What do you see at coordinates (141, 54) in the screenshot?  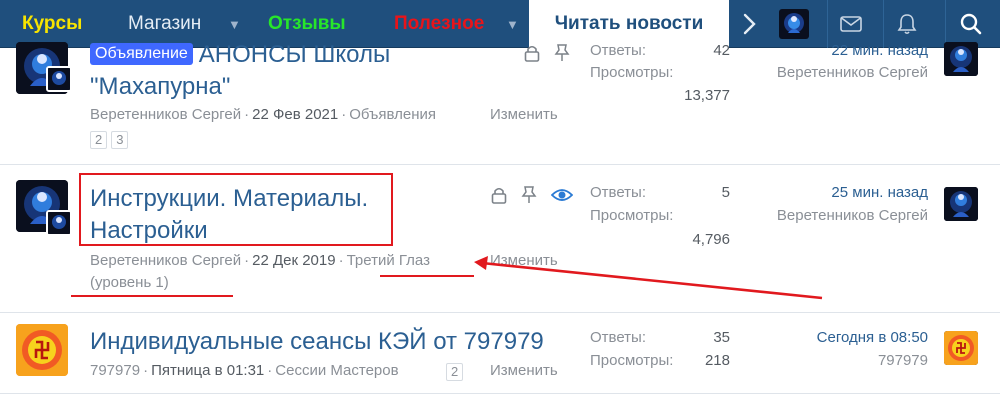 I see `thread-prefix-badge: Объявление` at bounding box center [141, 54].